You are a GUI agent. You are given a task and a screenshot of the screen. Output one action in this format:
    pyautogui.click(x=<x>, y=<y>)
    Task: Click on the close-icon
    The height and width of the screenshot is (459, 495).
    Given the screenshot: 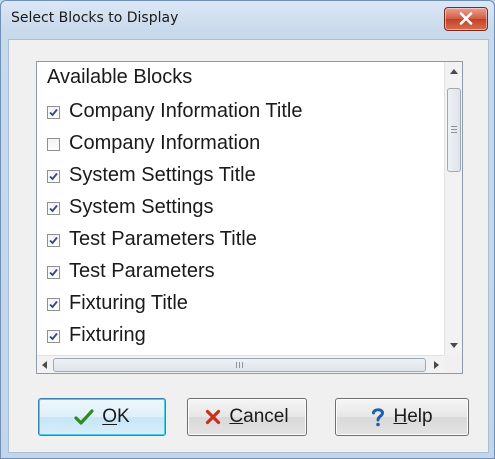 What is the action you would take?
    pyautogui.click(x=466, y=18)
    